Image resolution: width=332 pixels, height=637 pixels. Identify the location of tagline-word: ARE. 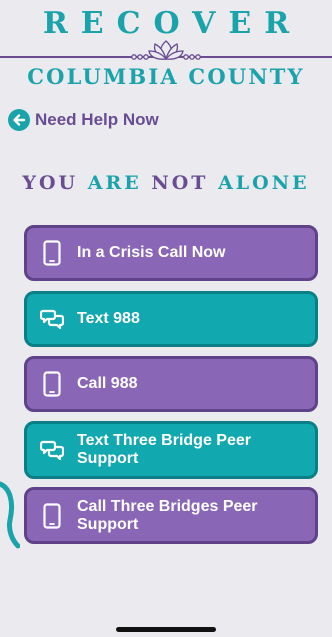
(114, 183).